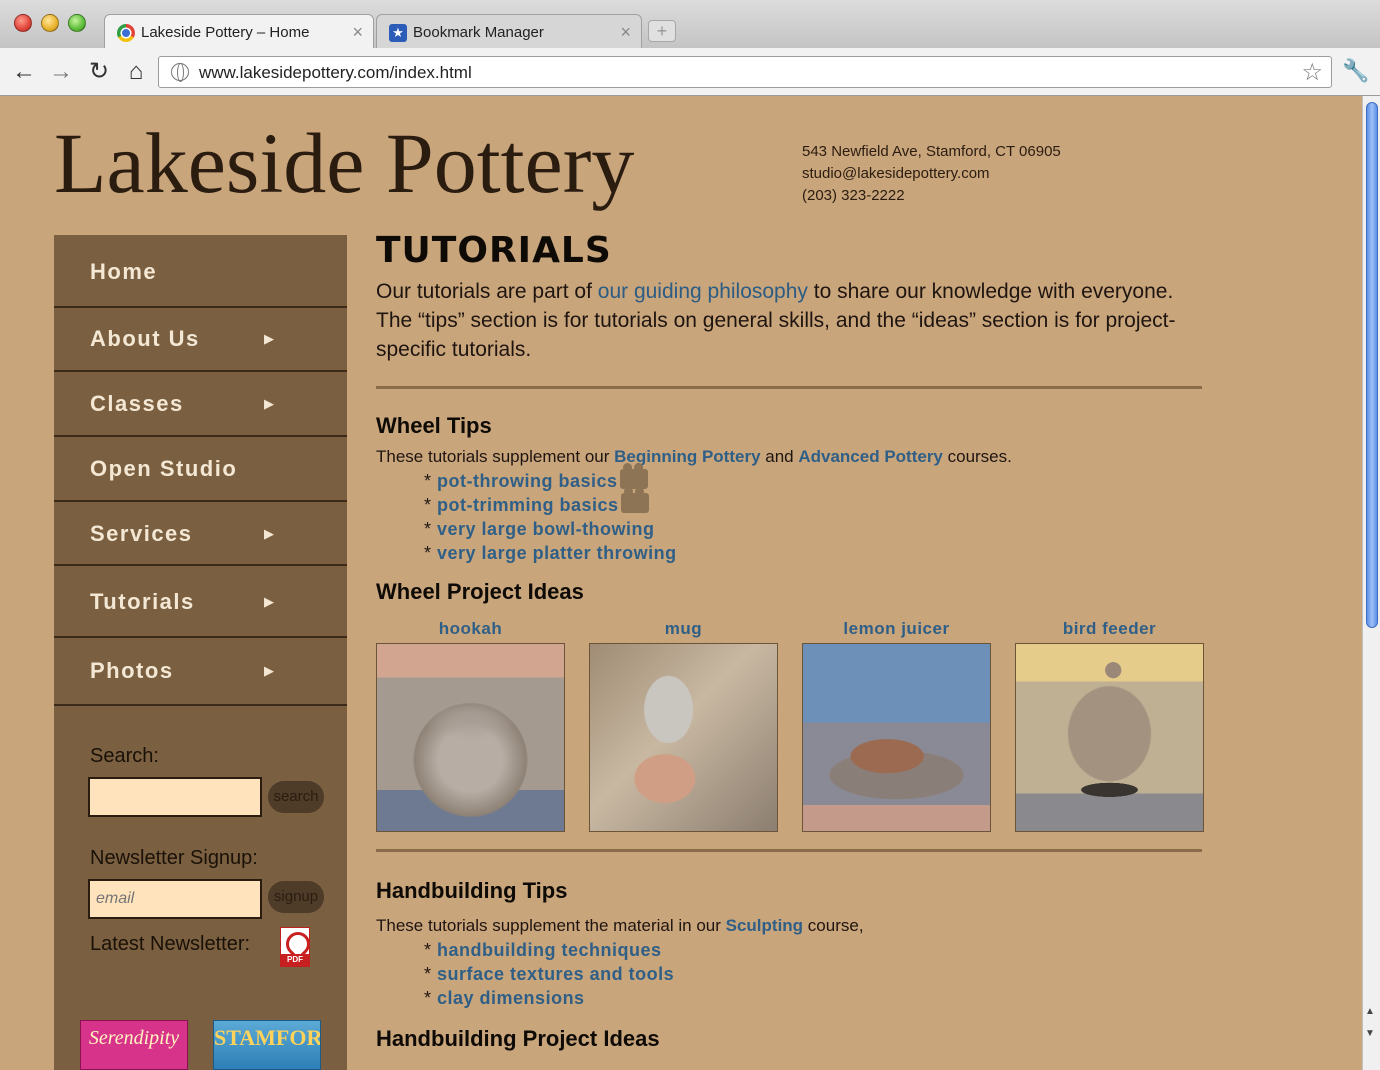 This screenshot has width=1380, height=1070. I want to click on page-title: TUTORIALS, so click(494, 250).